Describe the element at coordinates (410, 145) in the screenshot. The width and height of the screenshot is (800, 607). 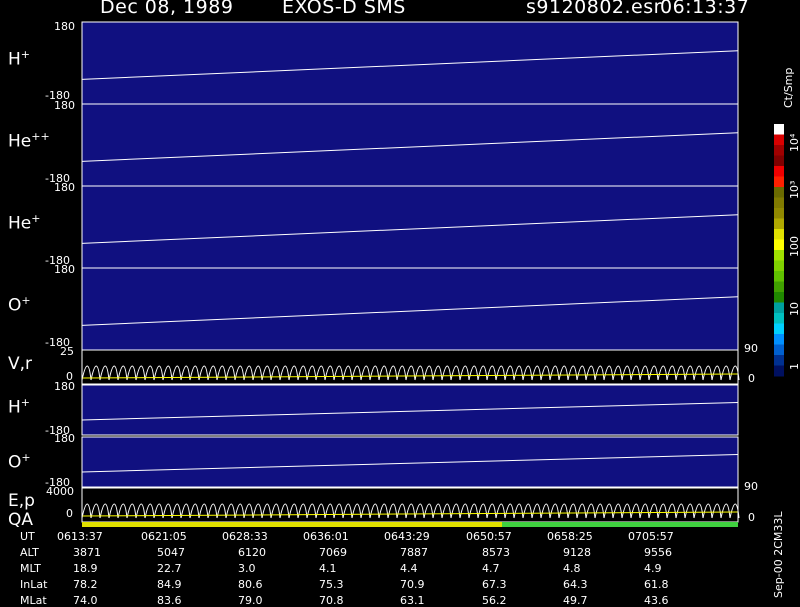
I see `panel-he-plusplus-bg` at that location.